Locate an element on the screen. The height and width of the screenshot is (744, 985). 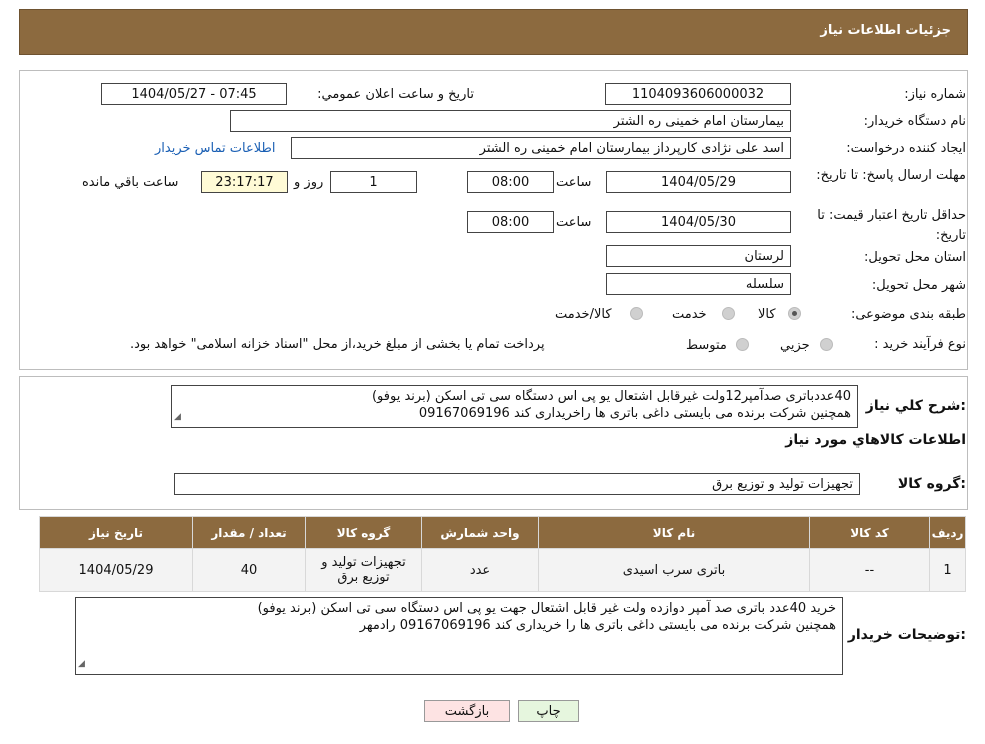
need-number-field: 1104093606000032 is located at coordinates (698, 94).